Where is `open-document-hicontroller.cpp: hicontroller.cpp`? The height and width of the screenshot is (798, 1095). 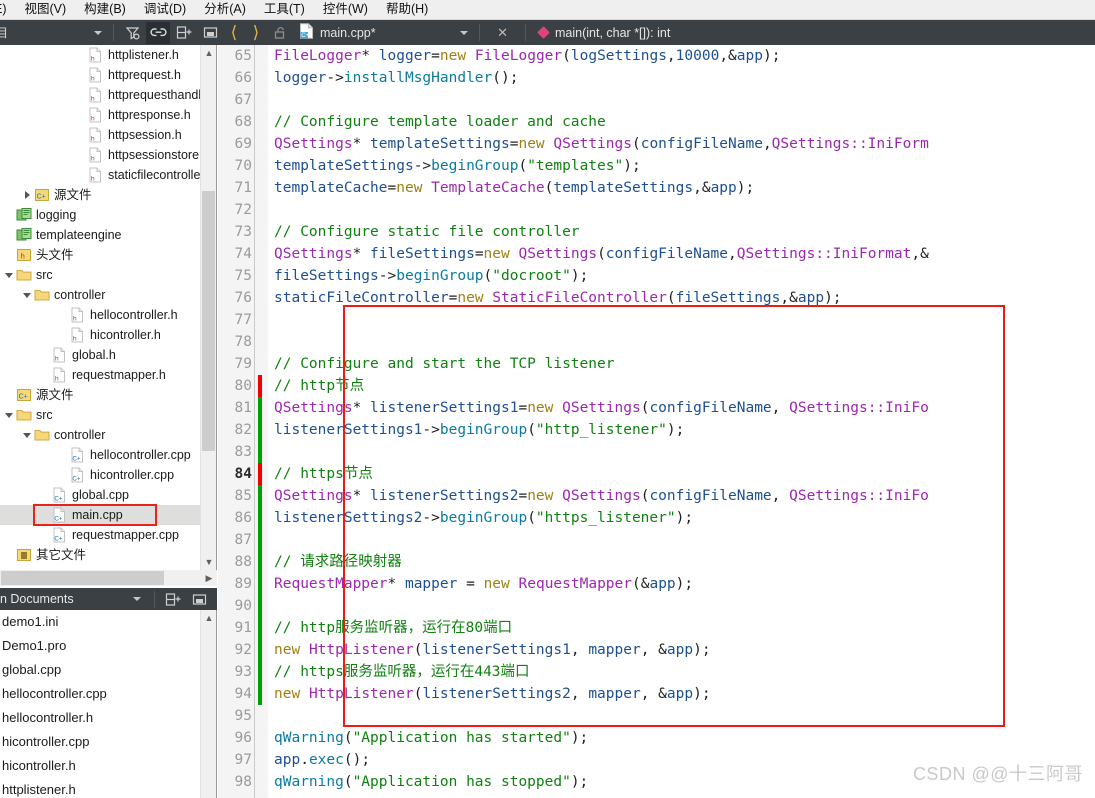 open-document-hicontroller.cpp: hicontroller.cpp is located at coordinates (108, 742).